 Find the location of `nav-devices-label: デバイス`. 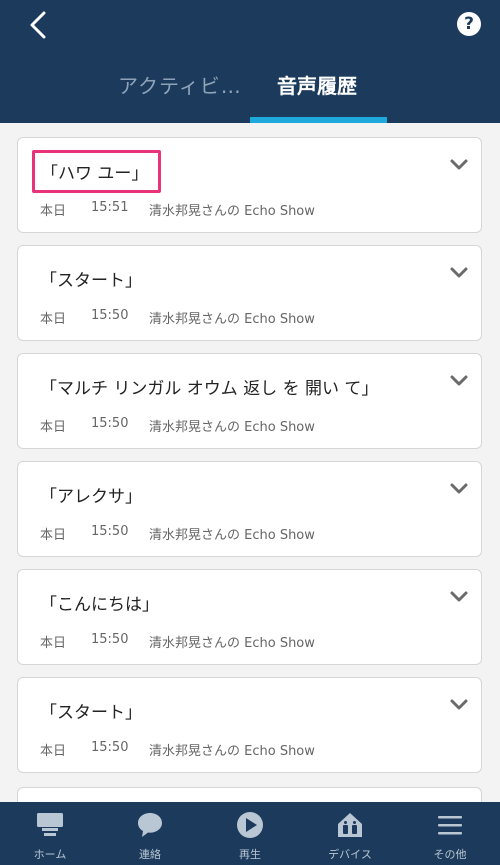

nav-devices-label: デバイス is located at coordinates (350, 854).